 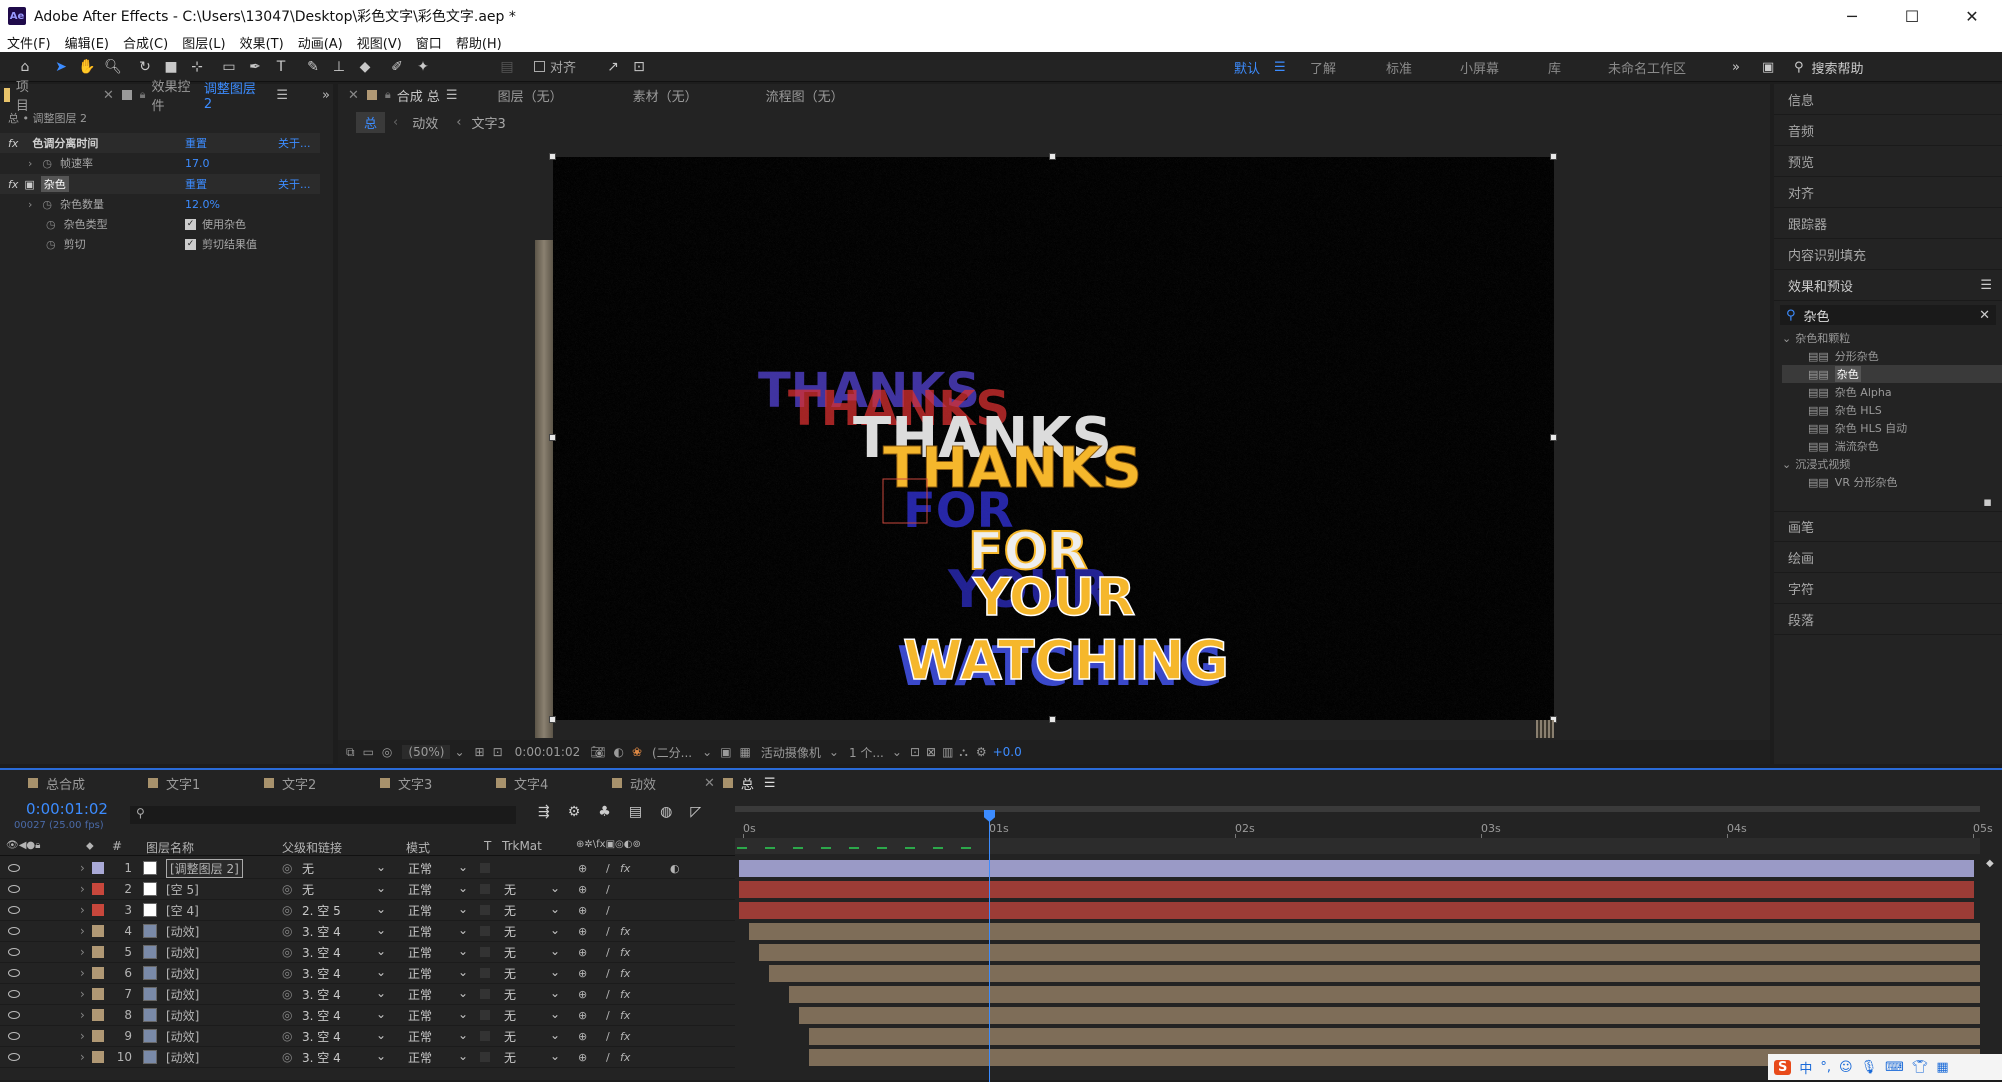 I want to click on emoji-icon: ☺, so click(x=1846, y=1067).